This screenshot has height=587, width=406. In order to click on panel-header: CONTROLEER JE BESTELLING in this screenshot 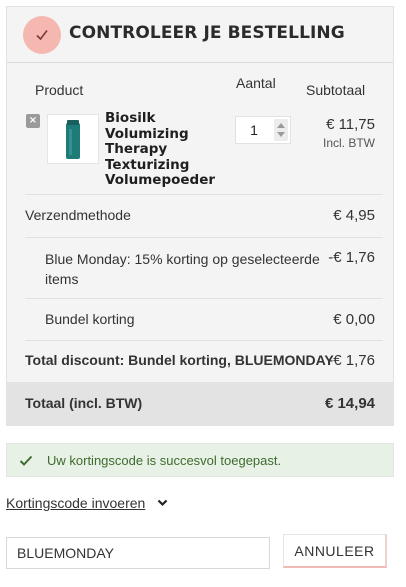, I will do `click(200, 35)`.